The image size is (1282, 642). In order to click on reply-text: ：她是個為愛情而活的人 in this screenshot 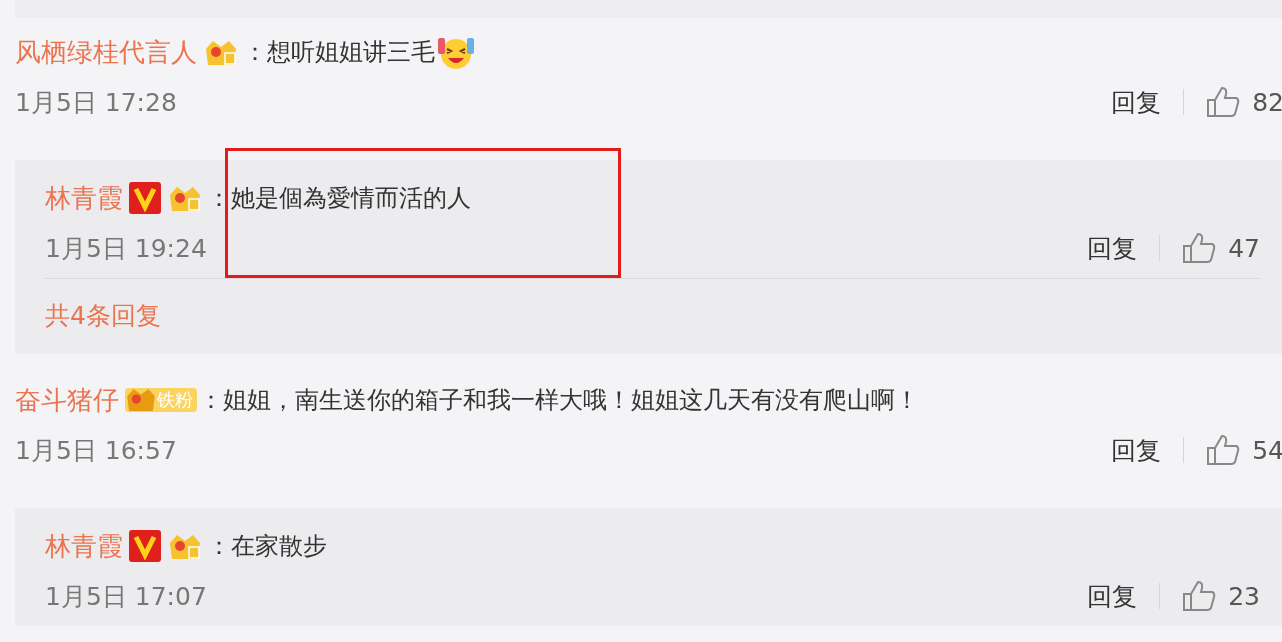, I will do `click(339, 198)`.